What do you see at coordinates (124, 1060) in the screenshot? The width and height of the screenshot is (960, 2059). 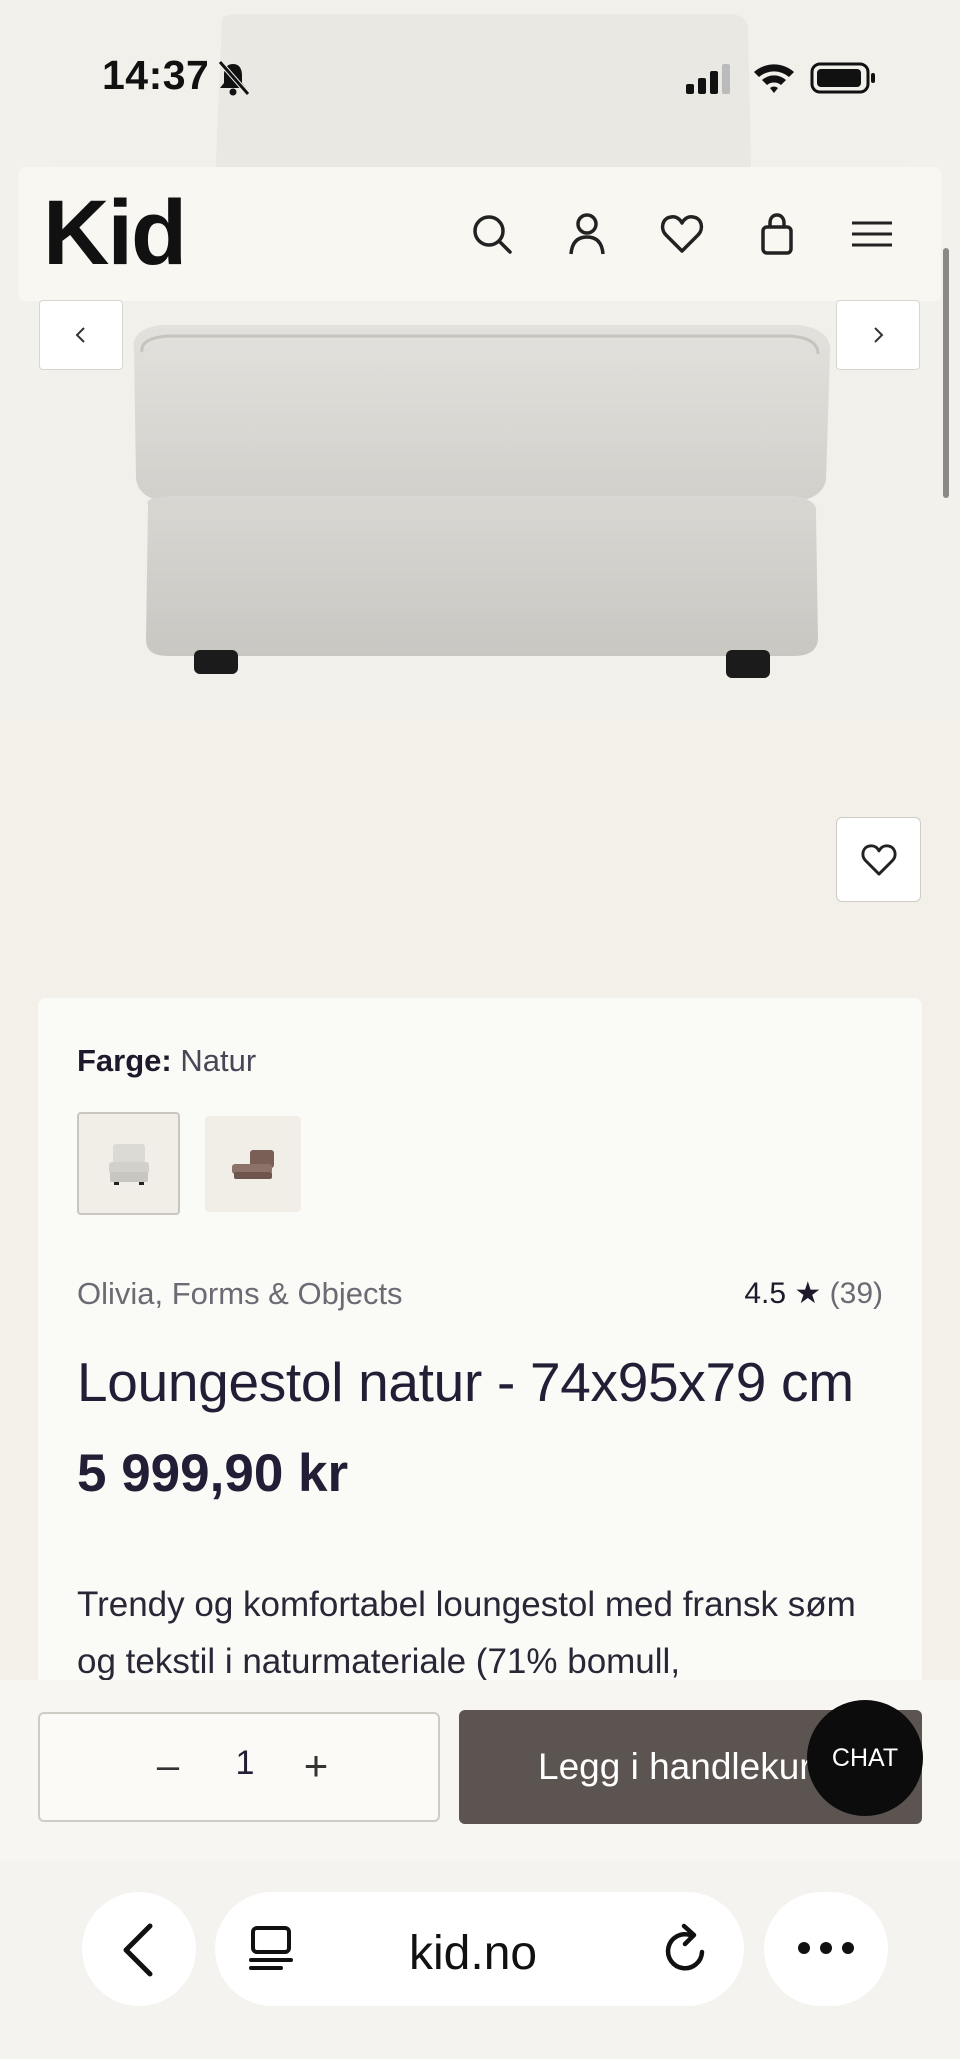 I see `color-label: Farge:` at bounding box center [124, 1060].